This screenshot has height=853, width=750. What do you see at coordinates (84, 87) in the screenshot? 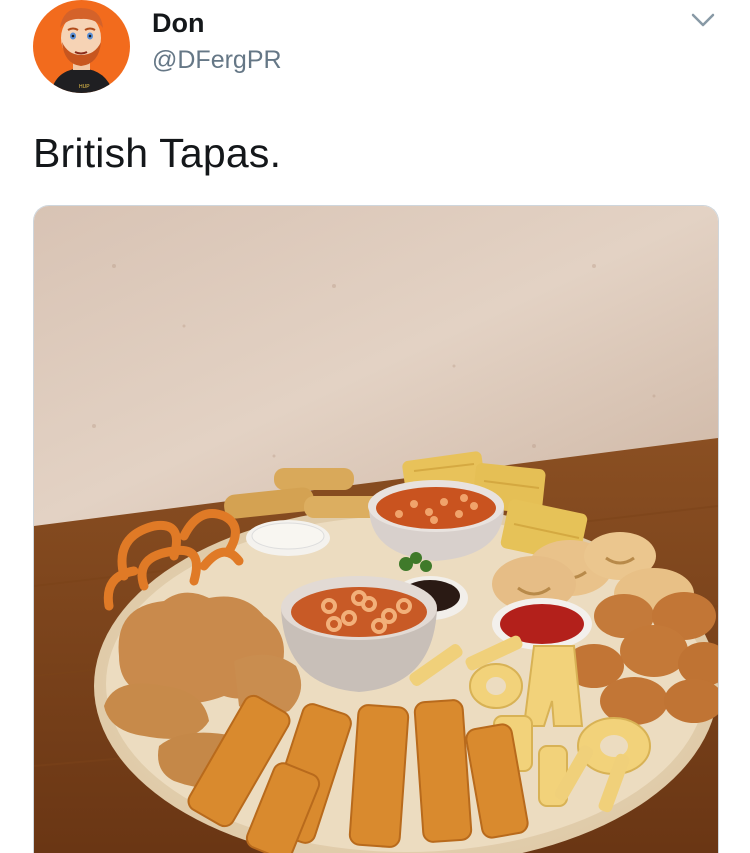
I see `avatar-badge-text: HUP` at bounding box center [84, 87].